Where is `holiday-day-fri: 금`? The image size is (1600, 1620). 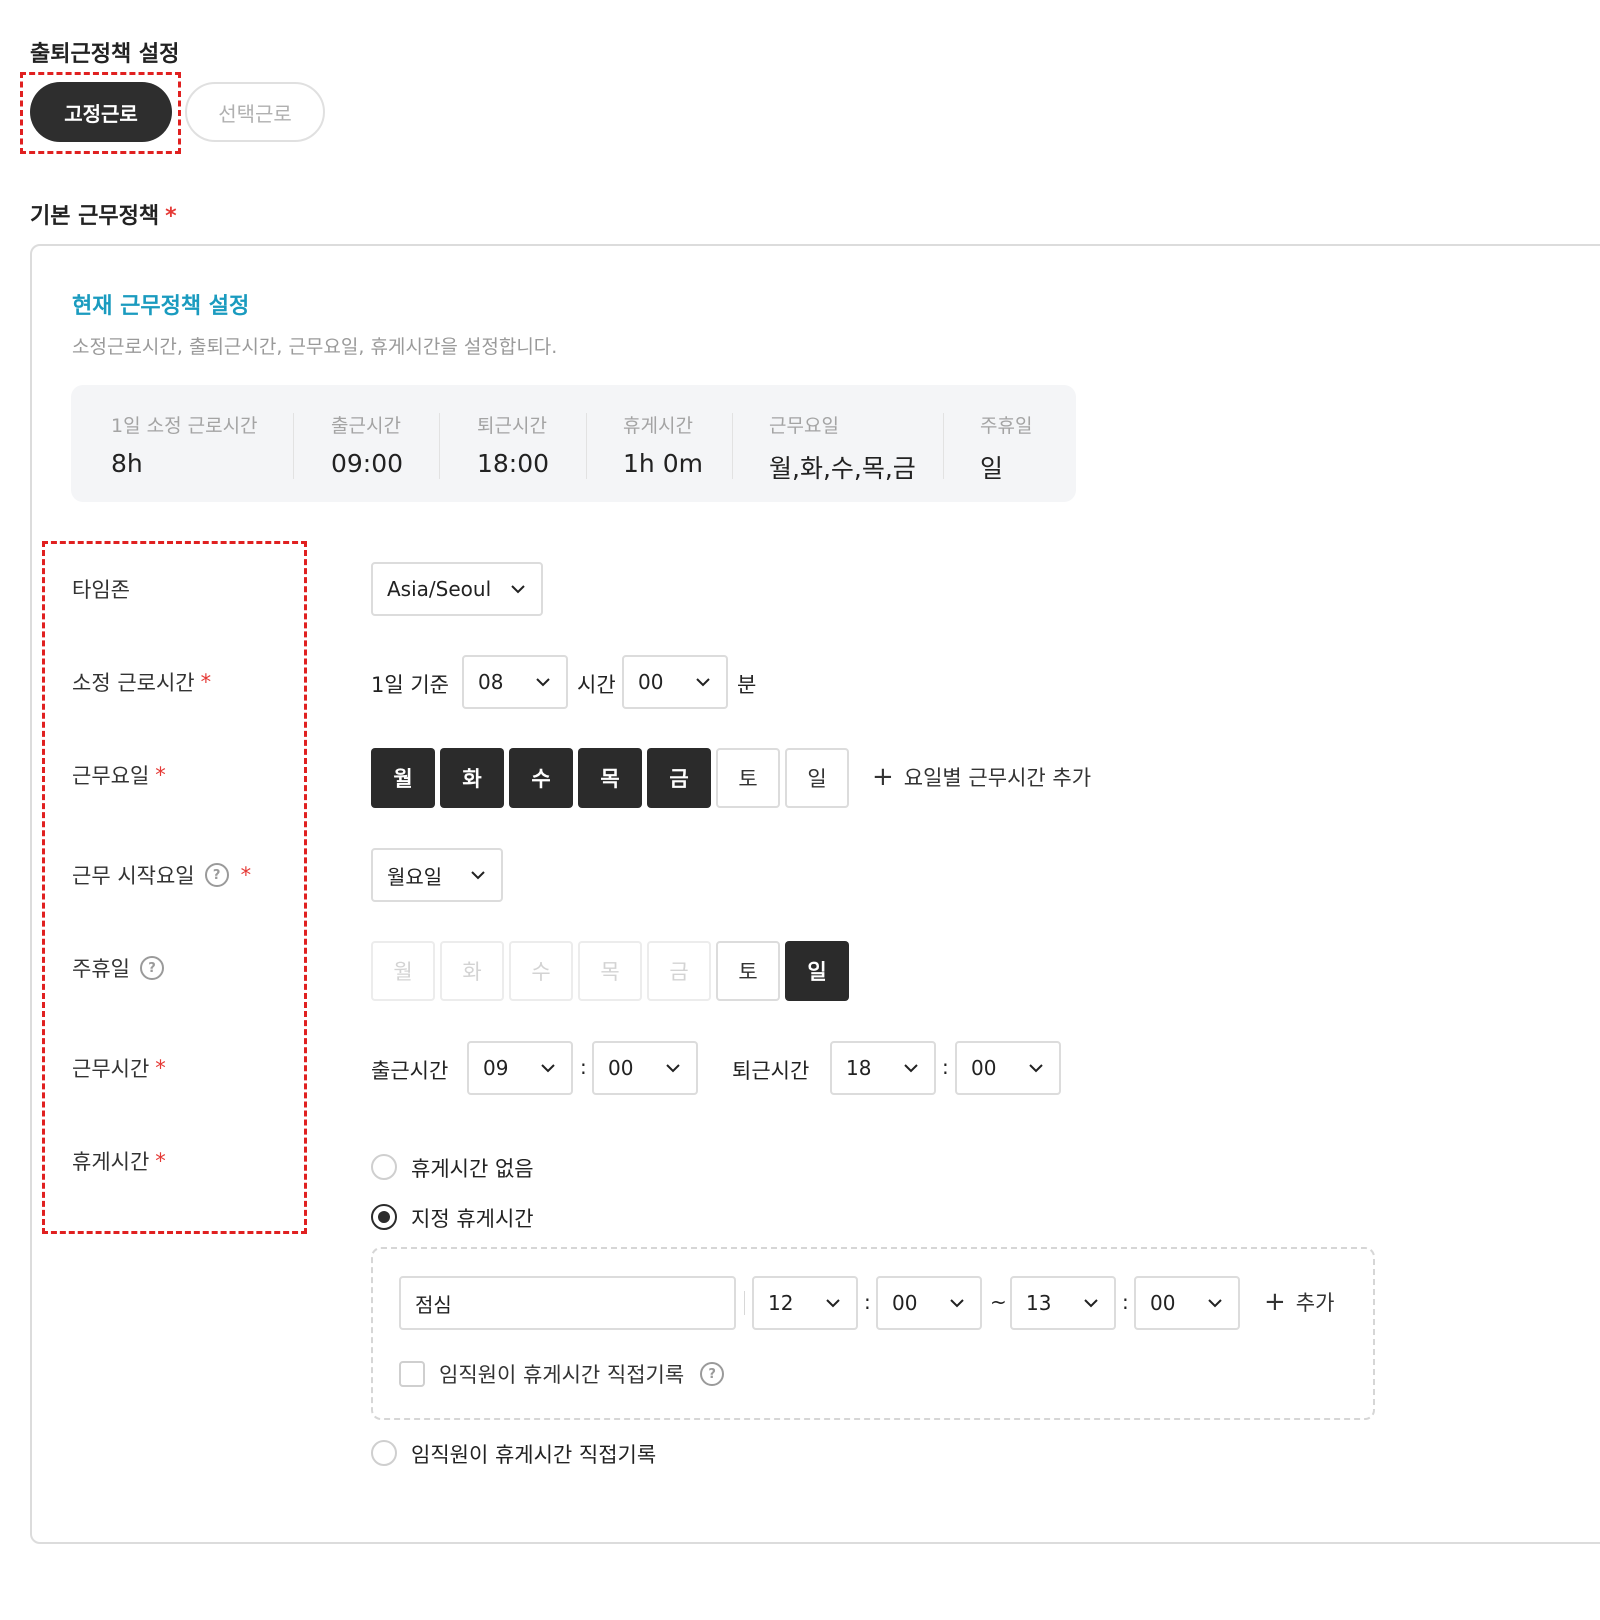
holiday-day-fri: 금 is located at coordinates (679, 971).